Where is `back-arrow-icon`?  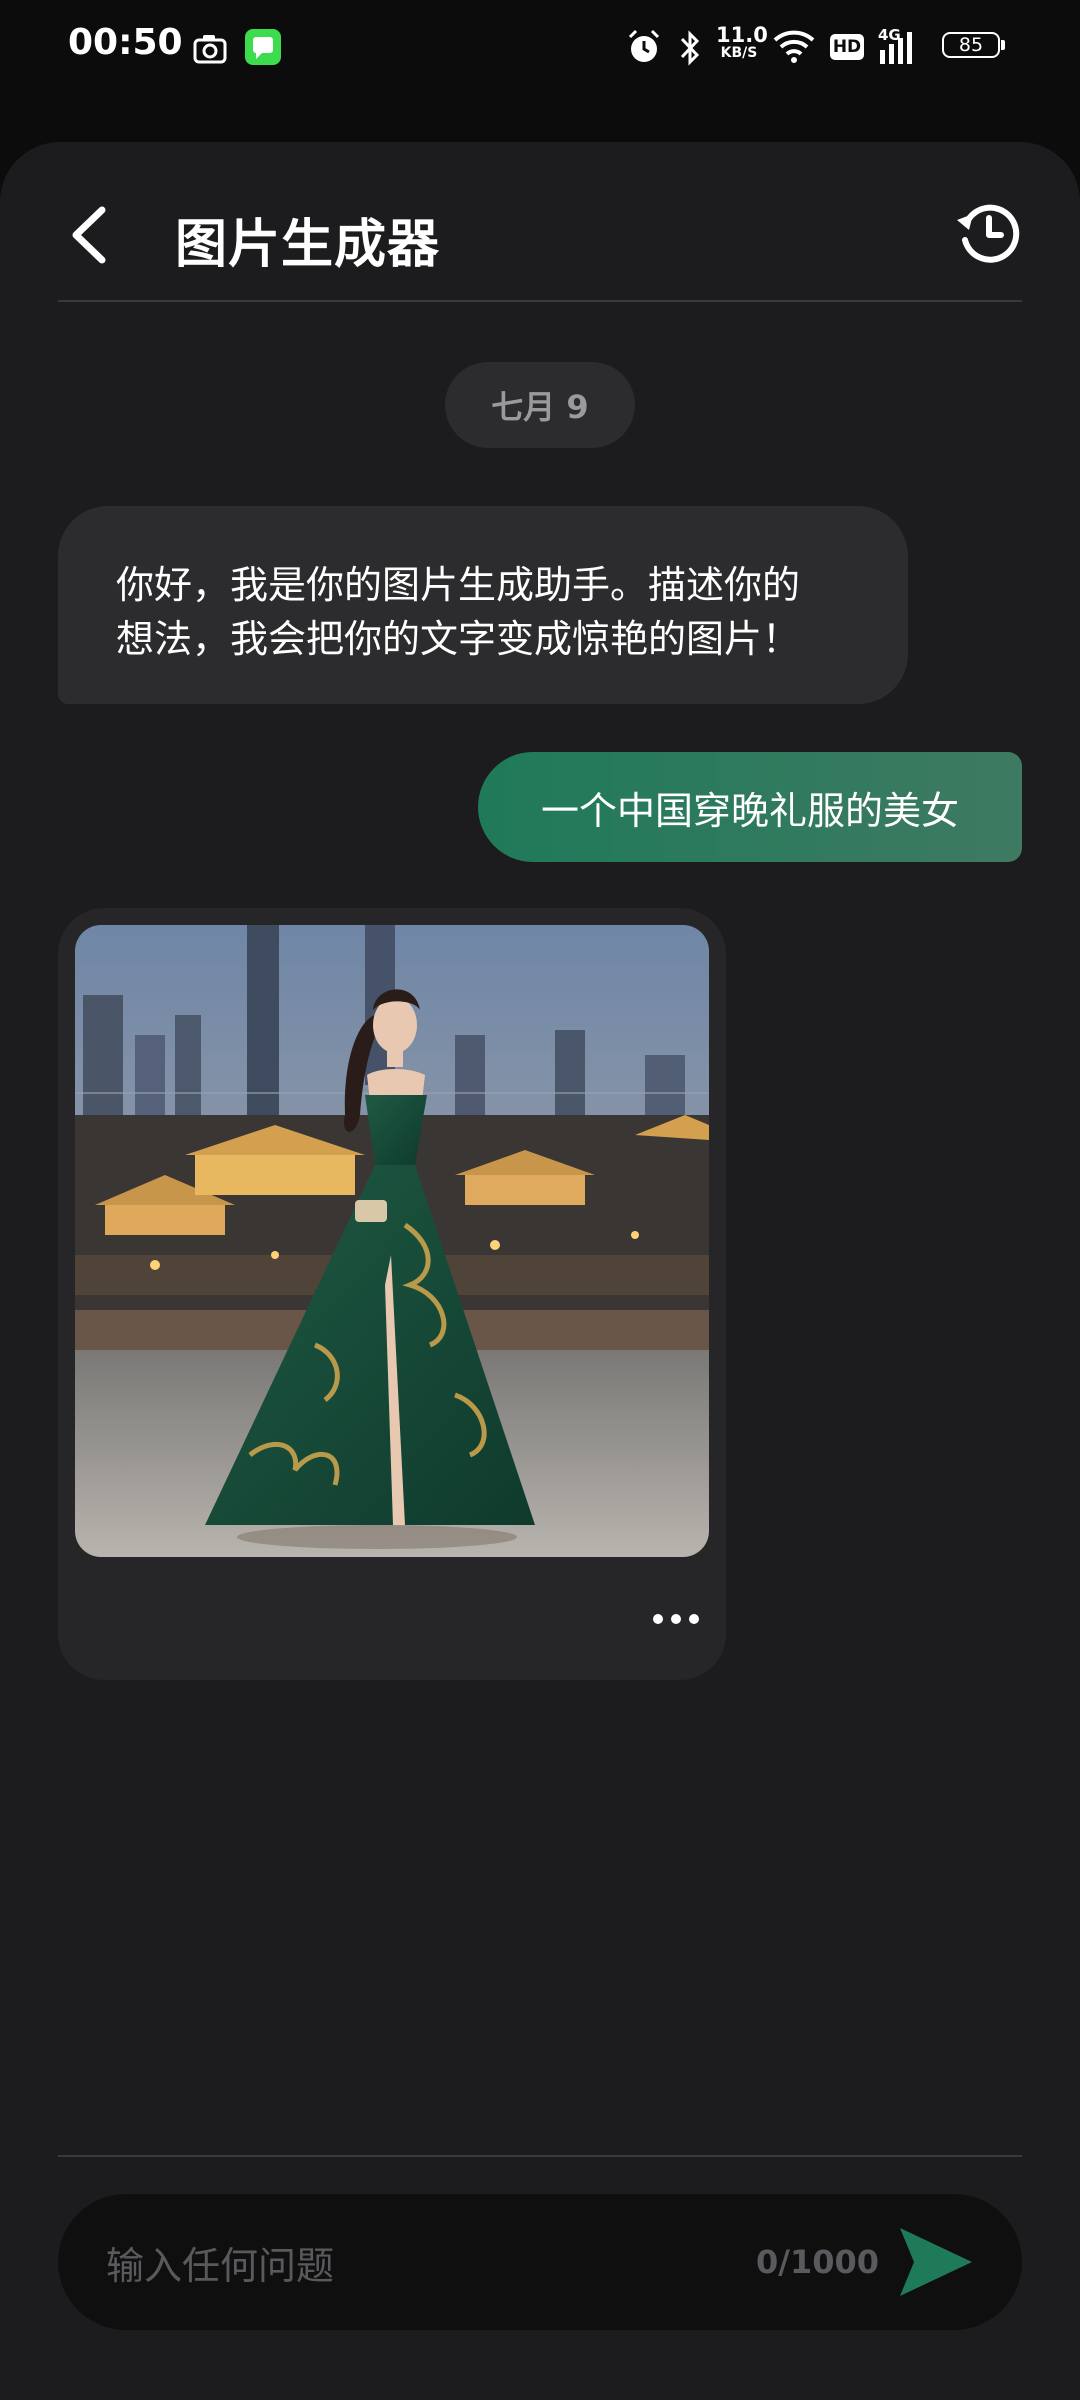 back-arrow-icon is located at coordinates (89, 235).